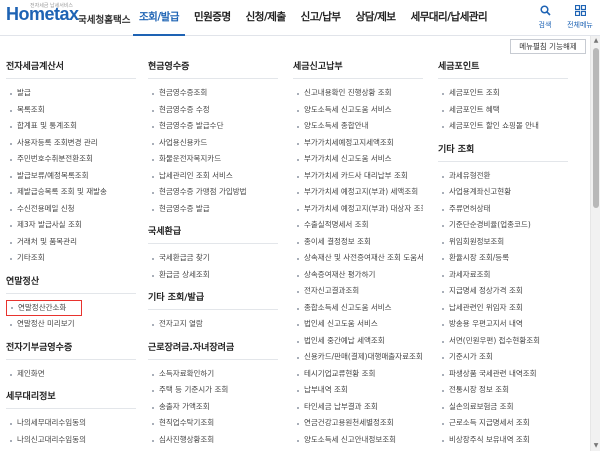 This screenshot has width=600, height=451. I want to click on menu-link: 제발급승목록 조회 및 재발송, so click(71, 192).